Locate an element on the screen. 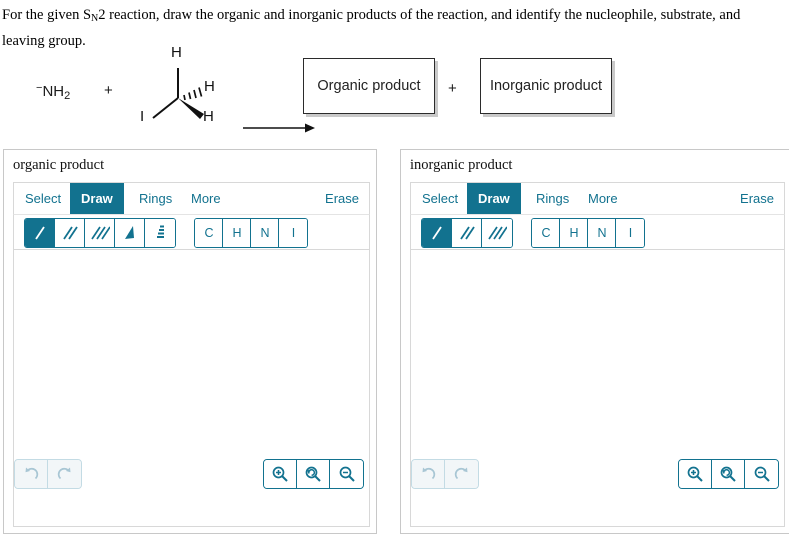  inorganic-product-box-label: Inorganic product is located at coordinates (546, 86).